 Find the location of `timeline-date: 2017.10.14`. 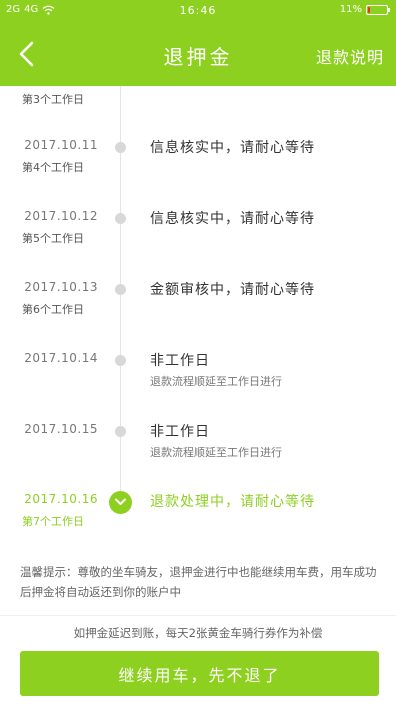

timeline-date: 2017.10.14 is located at coordinates (61, 358).